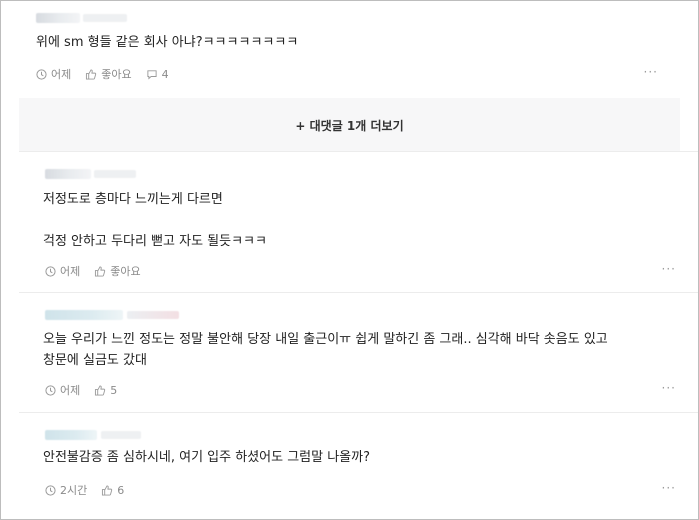  What do you see at coordinates (114, 390) in the screenshot?
I see `like-count: 5` at bounding box center [114, 390].